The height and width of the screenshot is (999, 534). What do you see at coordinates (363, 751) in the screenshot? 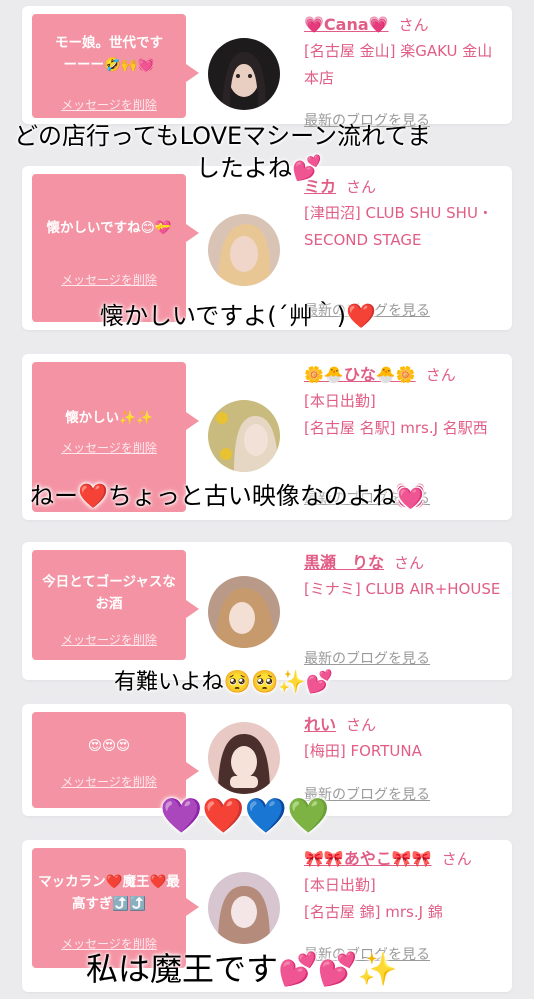
I see `shop-name: [梅田] FORTUNA` at bounding box center [363, 751].